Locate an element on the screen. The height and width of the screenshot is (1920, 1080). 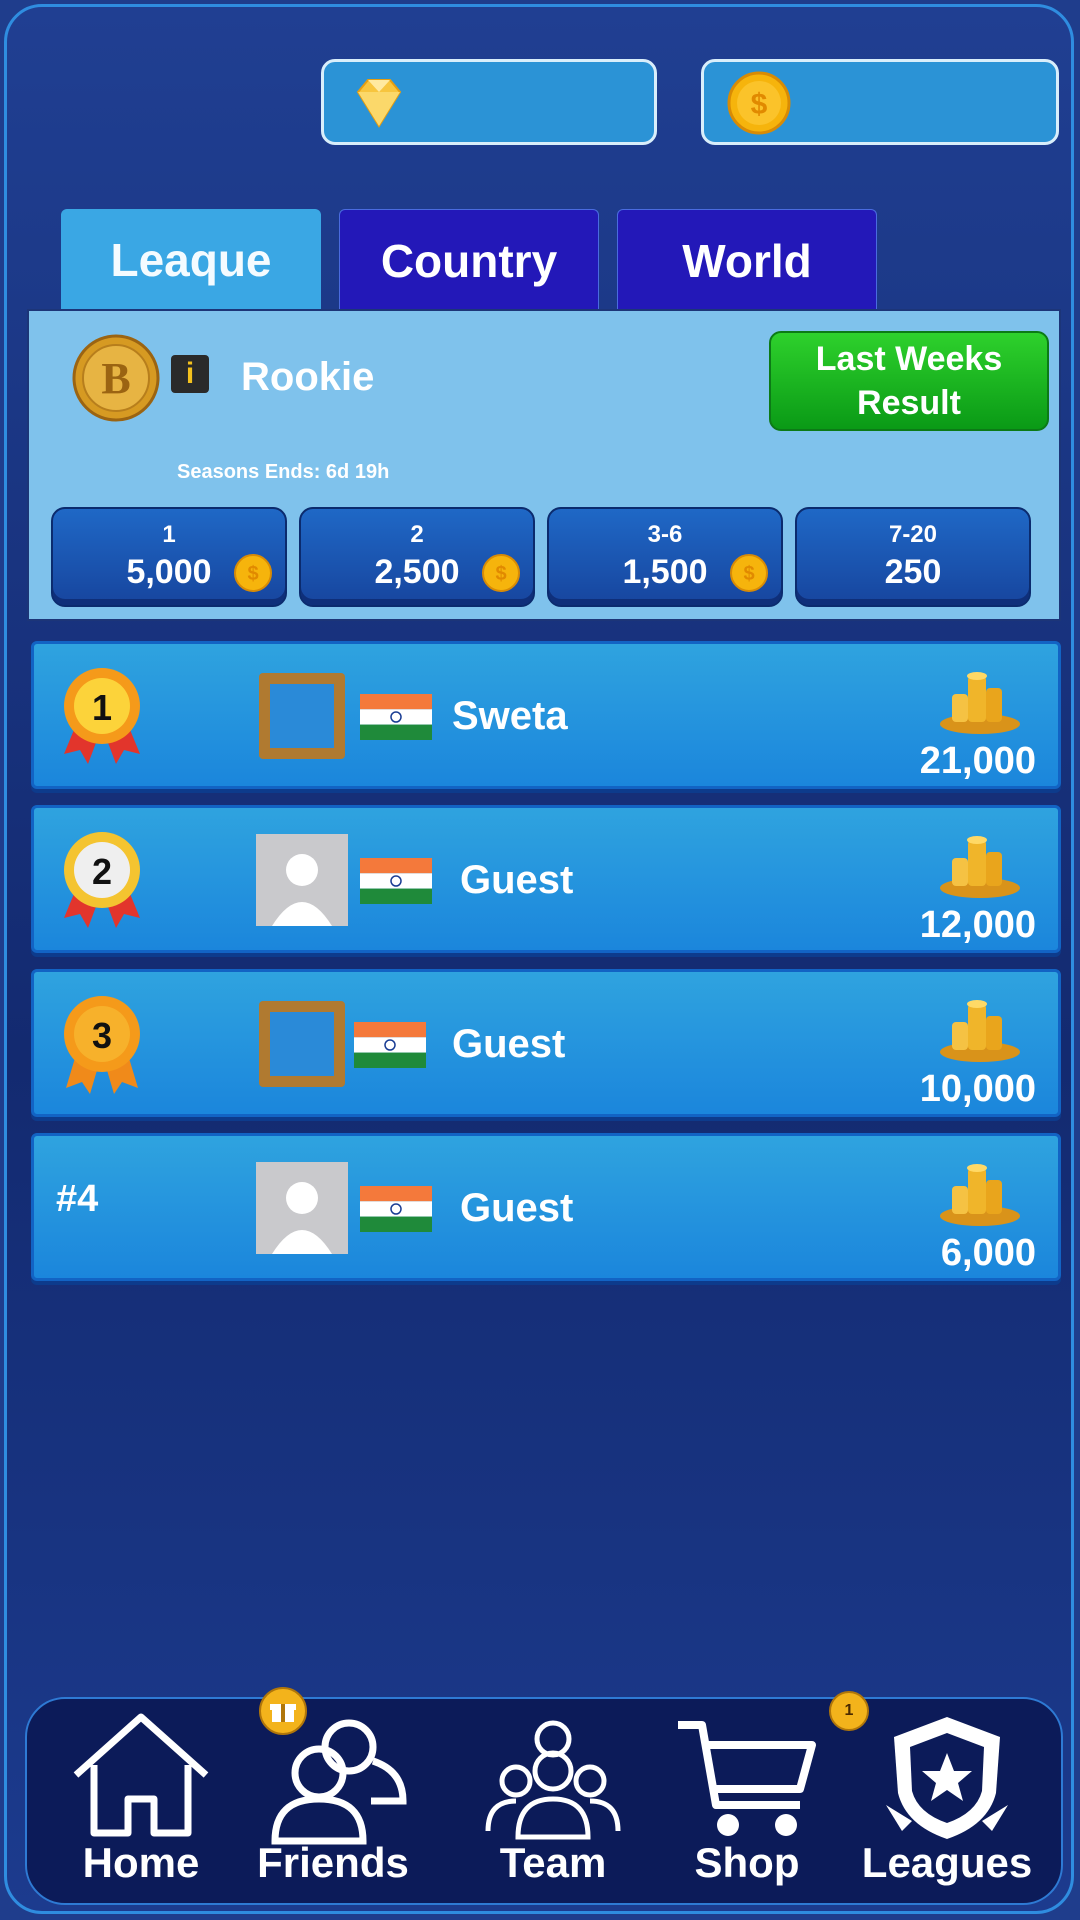
nav-friends: Friends is located at coordinates (333, 1797).